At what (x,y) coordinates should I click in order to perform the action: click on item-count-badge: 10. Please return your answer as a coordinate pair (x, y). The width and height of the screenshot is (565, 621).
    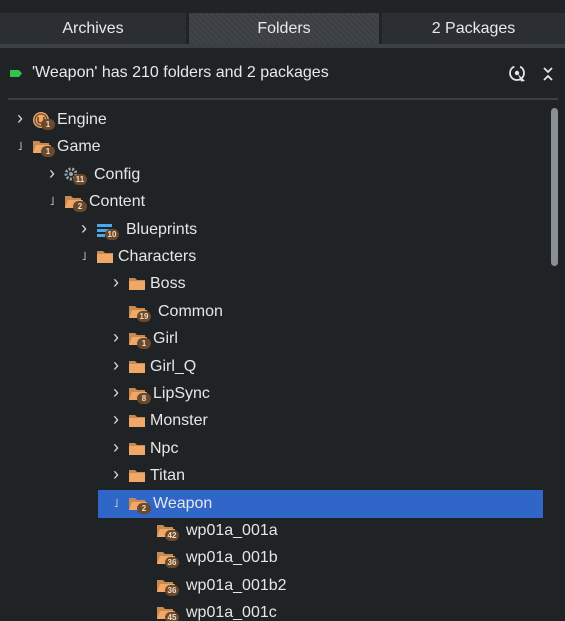
    Looking at the image, I should click on (112, 234).